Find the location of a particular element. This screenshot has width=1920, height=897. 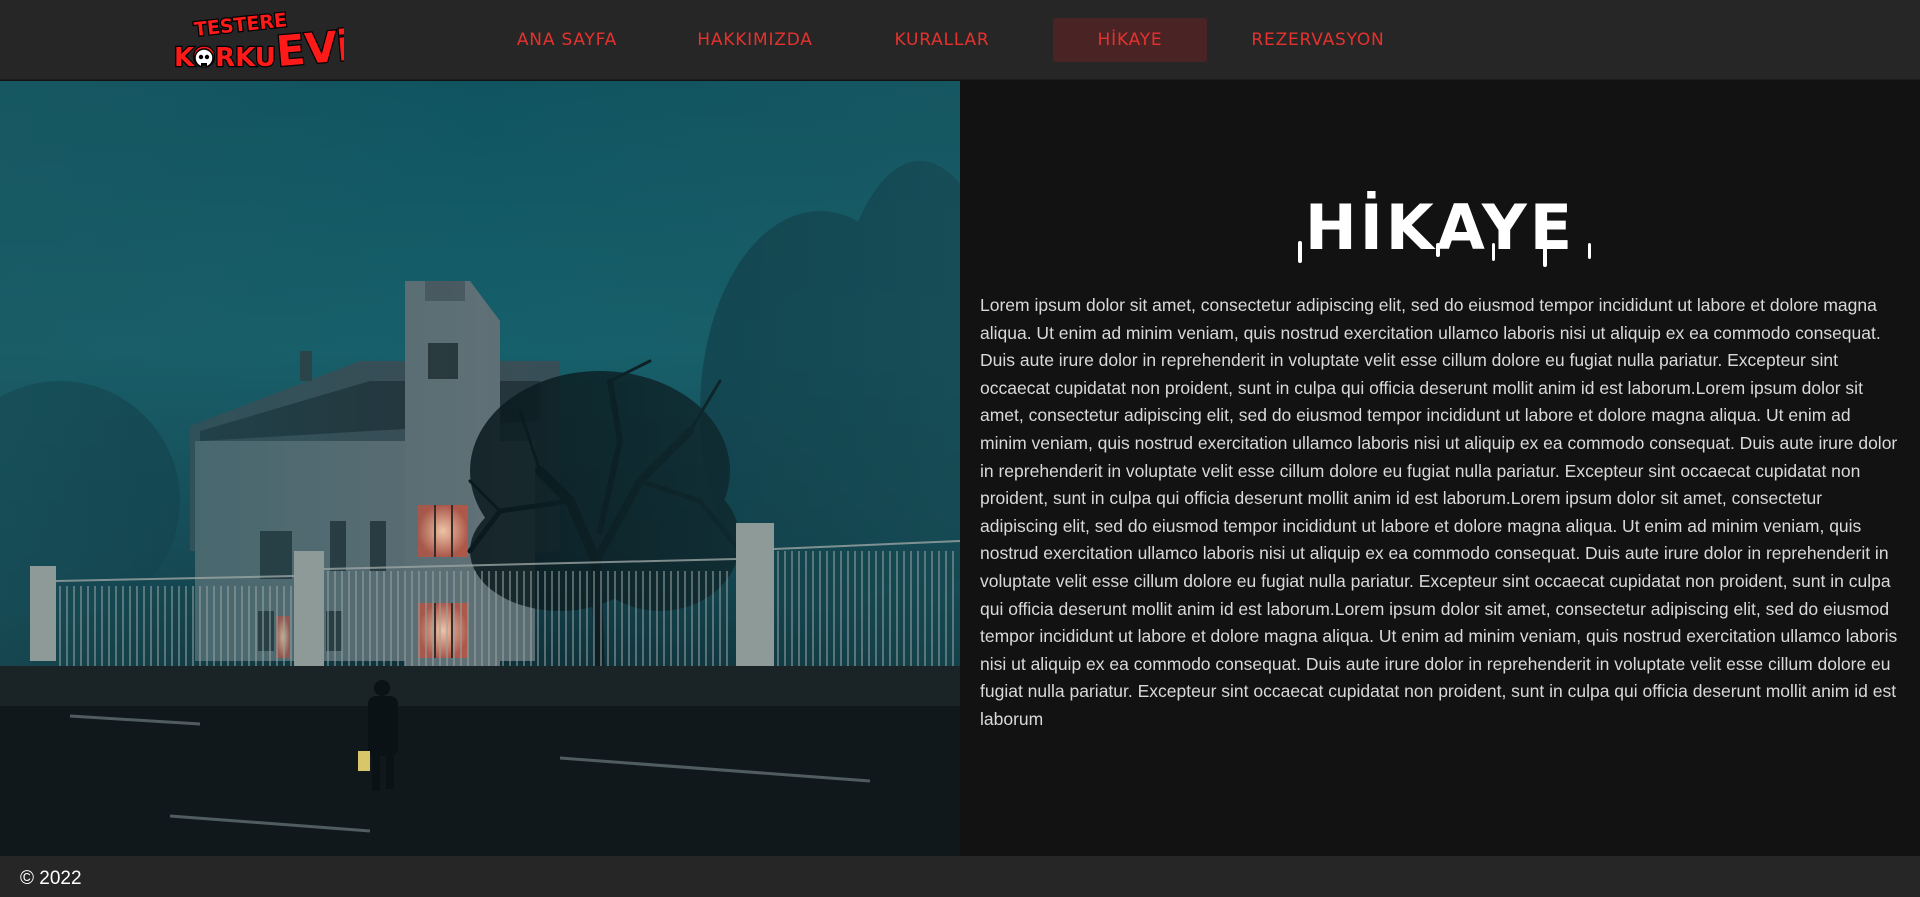

nav-hakkimizda: HAKKIMIZDA is located at coordinates (755, 40).